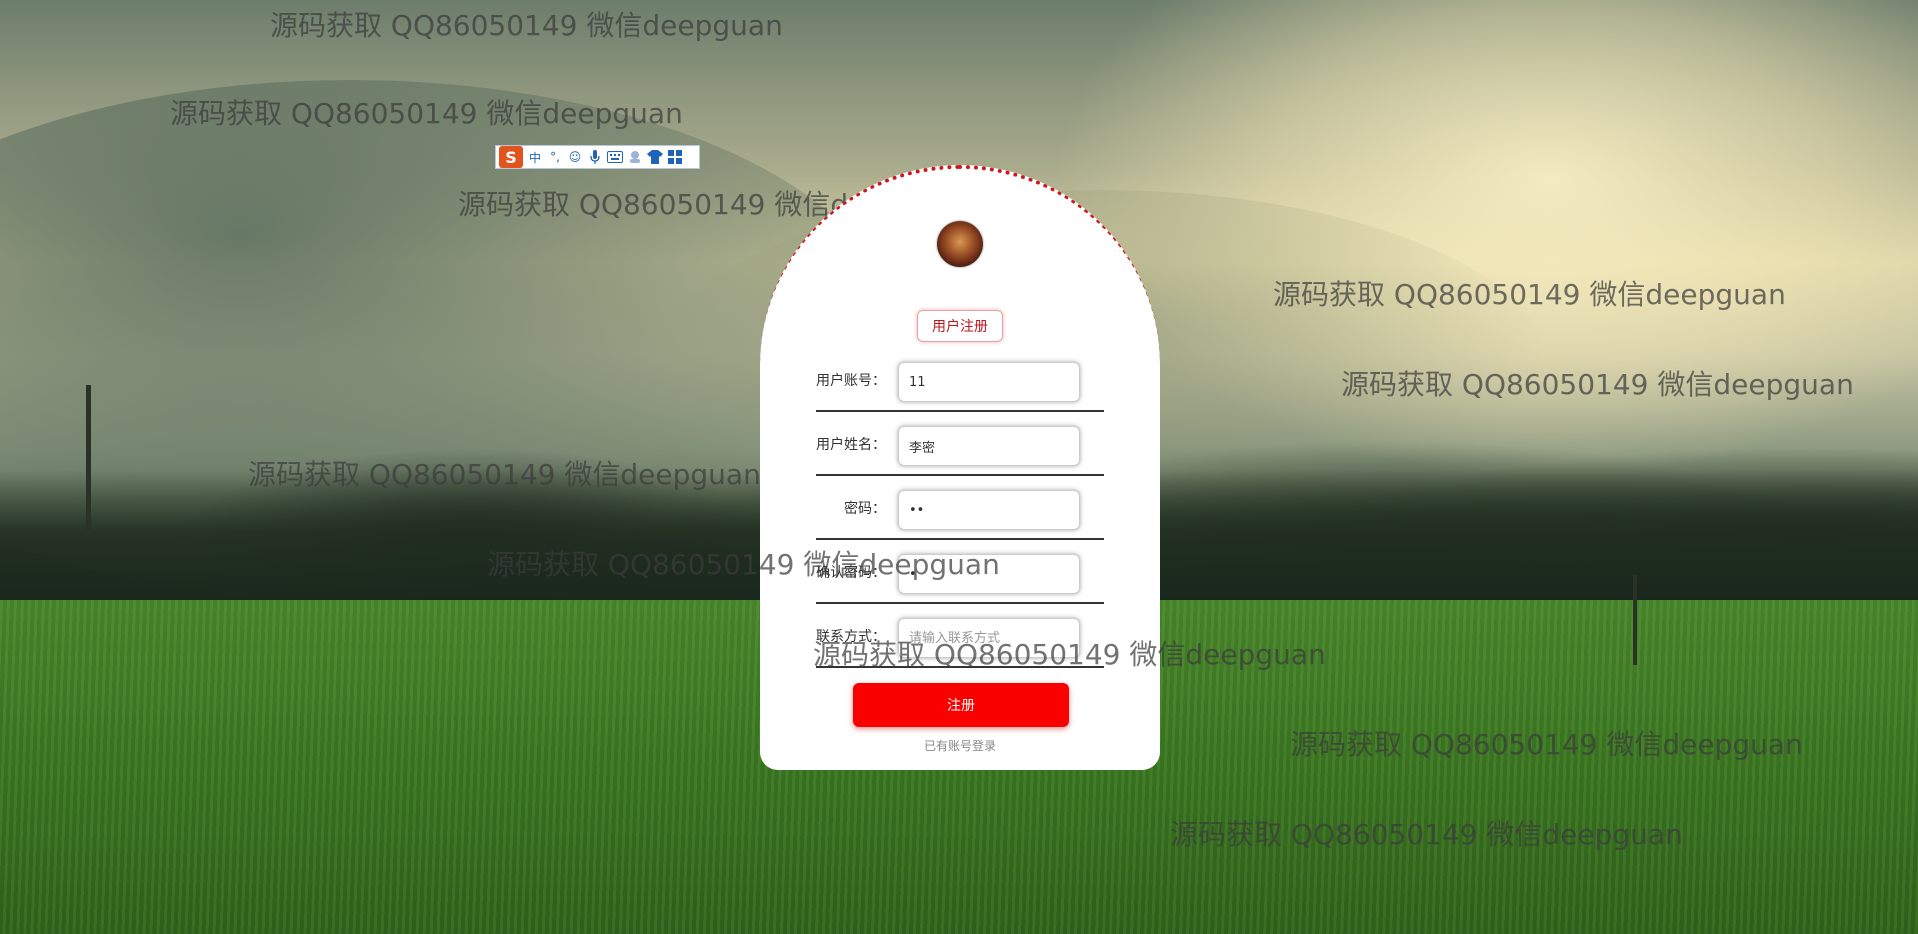 The height and width of the screenshot is (934, 1918). I want to click on name-input, so click(989, 446).